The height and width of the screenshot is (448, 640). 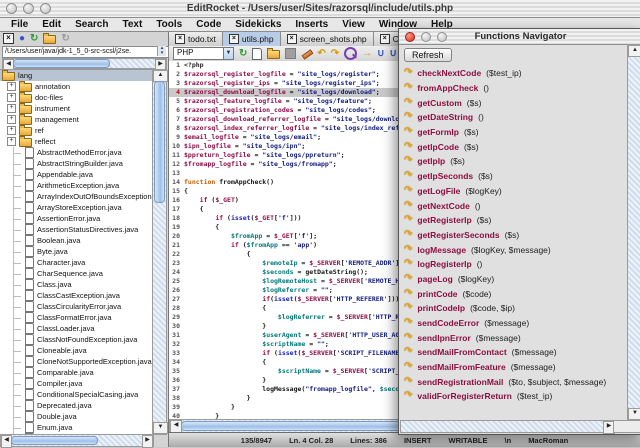 What do you see at coordinates (22, 38) in the screenshot?
I see `web-search-icon: ●` at bounding box center [22, 38].